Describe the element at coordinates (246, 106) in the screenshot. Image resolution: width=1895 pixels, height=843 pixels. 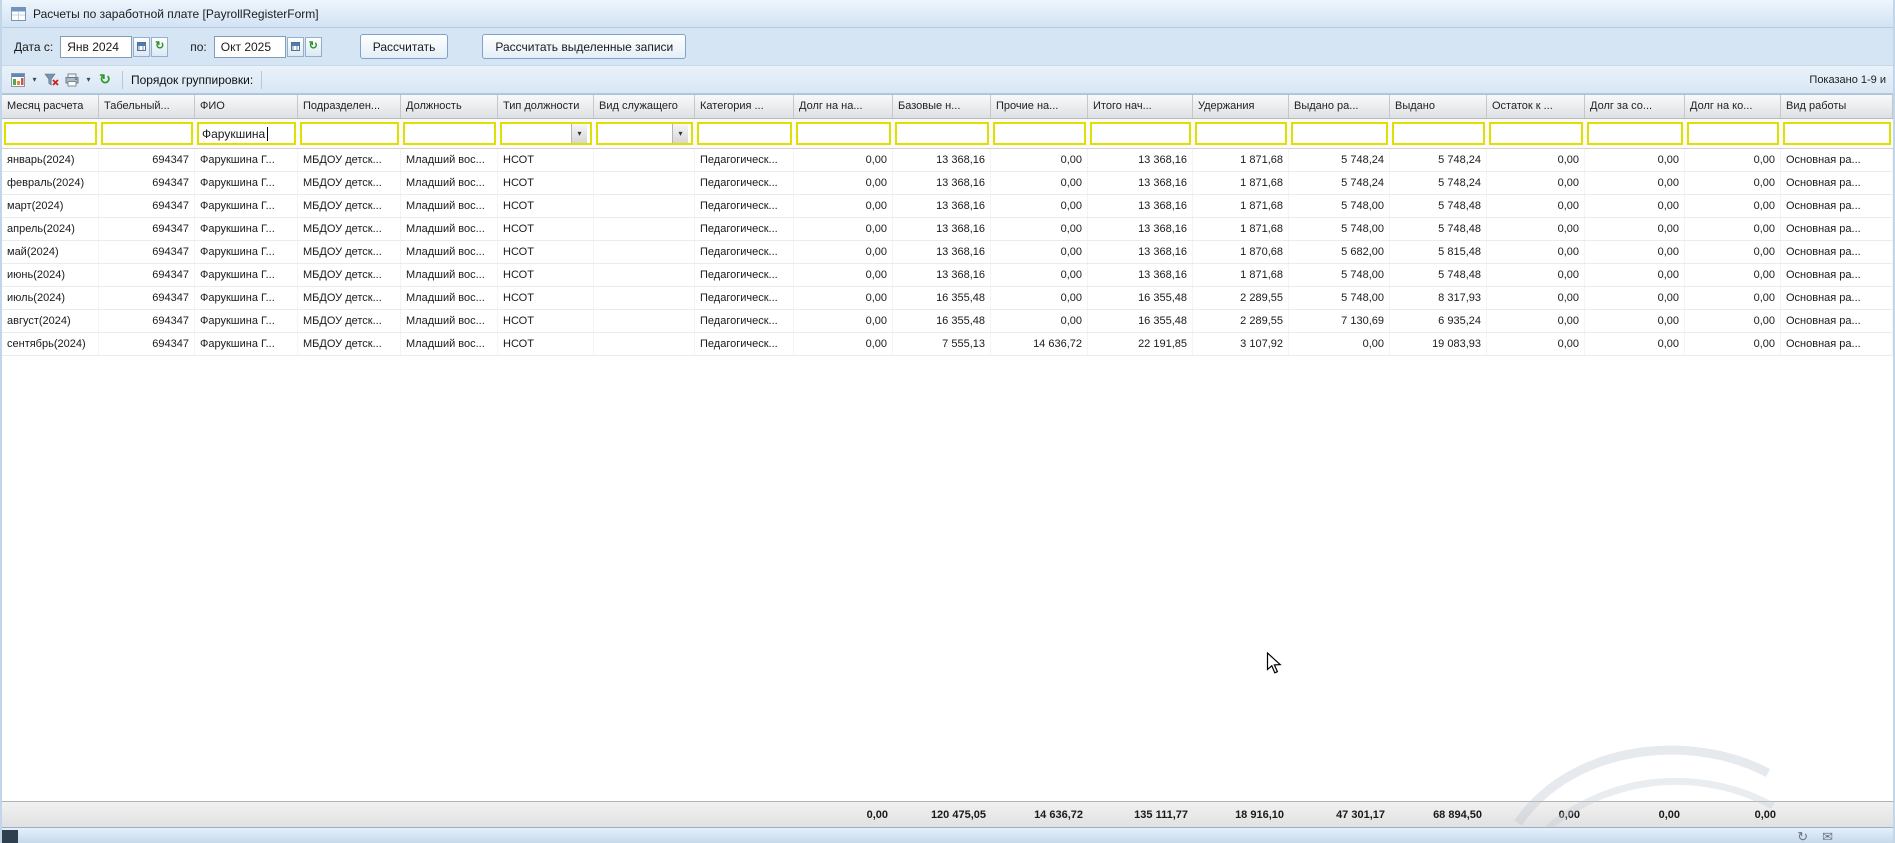
I see `column-header-2: ФИО` at that location.